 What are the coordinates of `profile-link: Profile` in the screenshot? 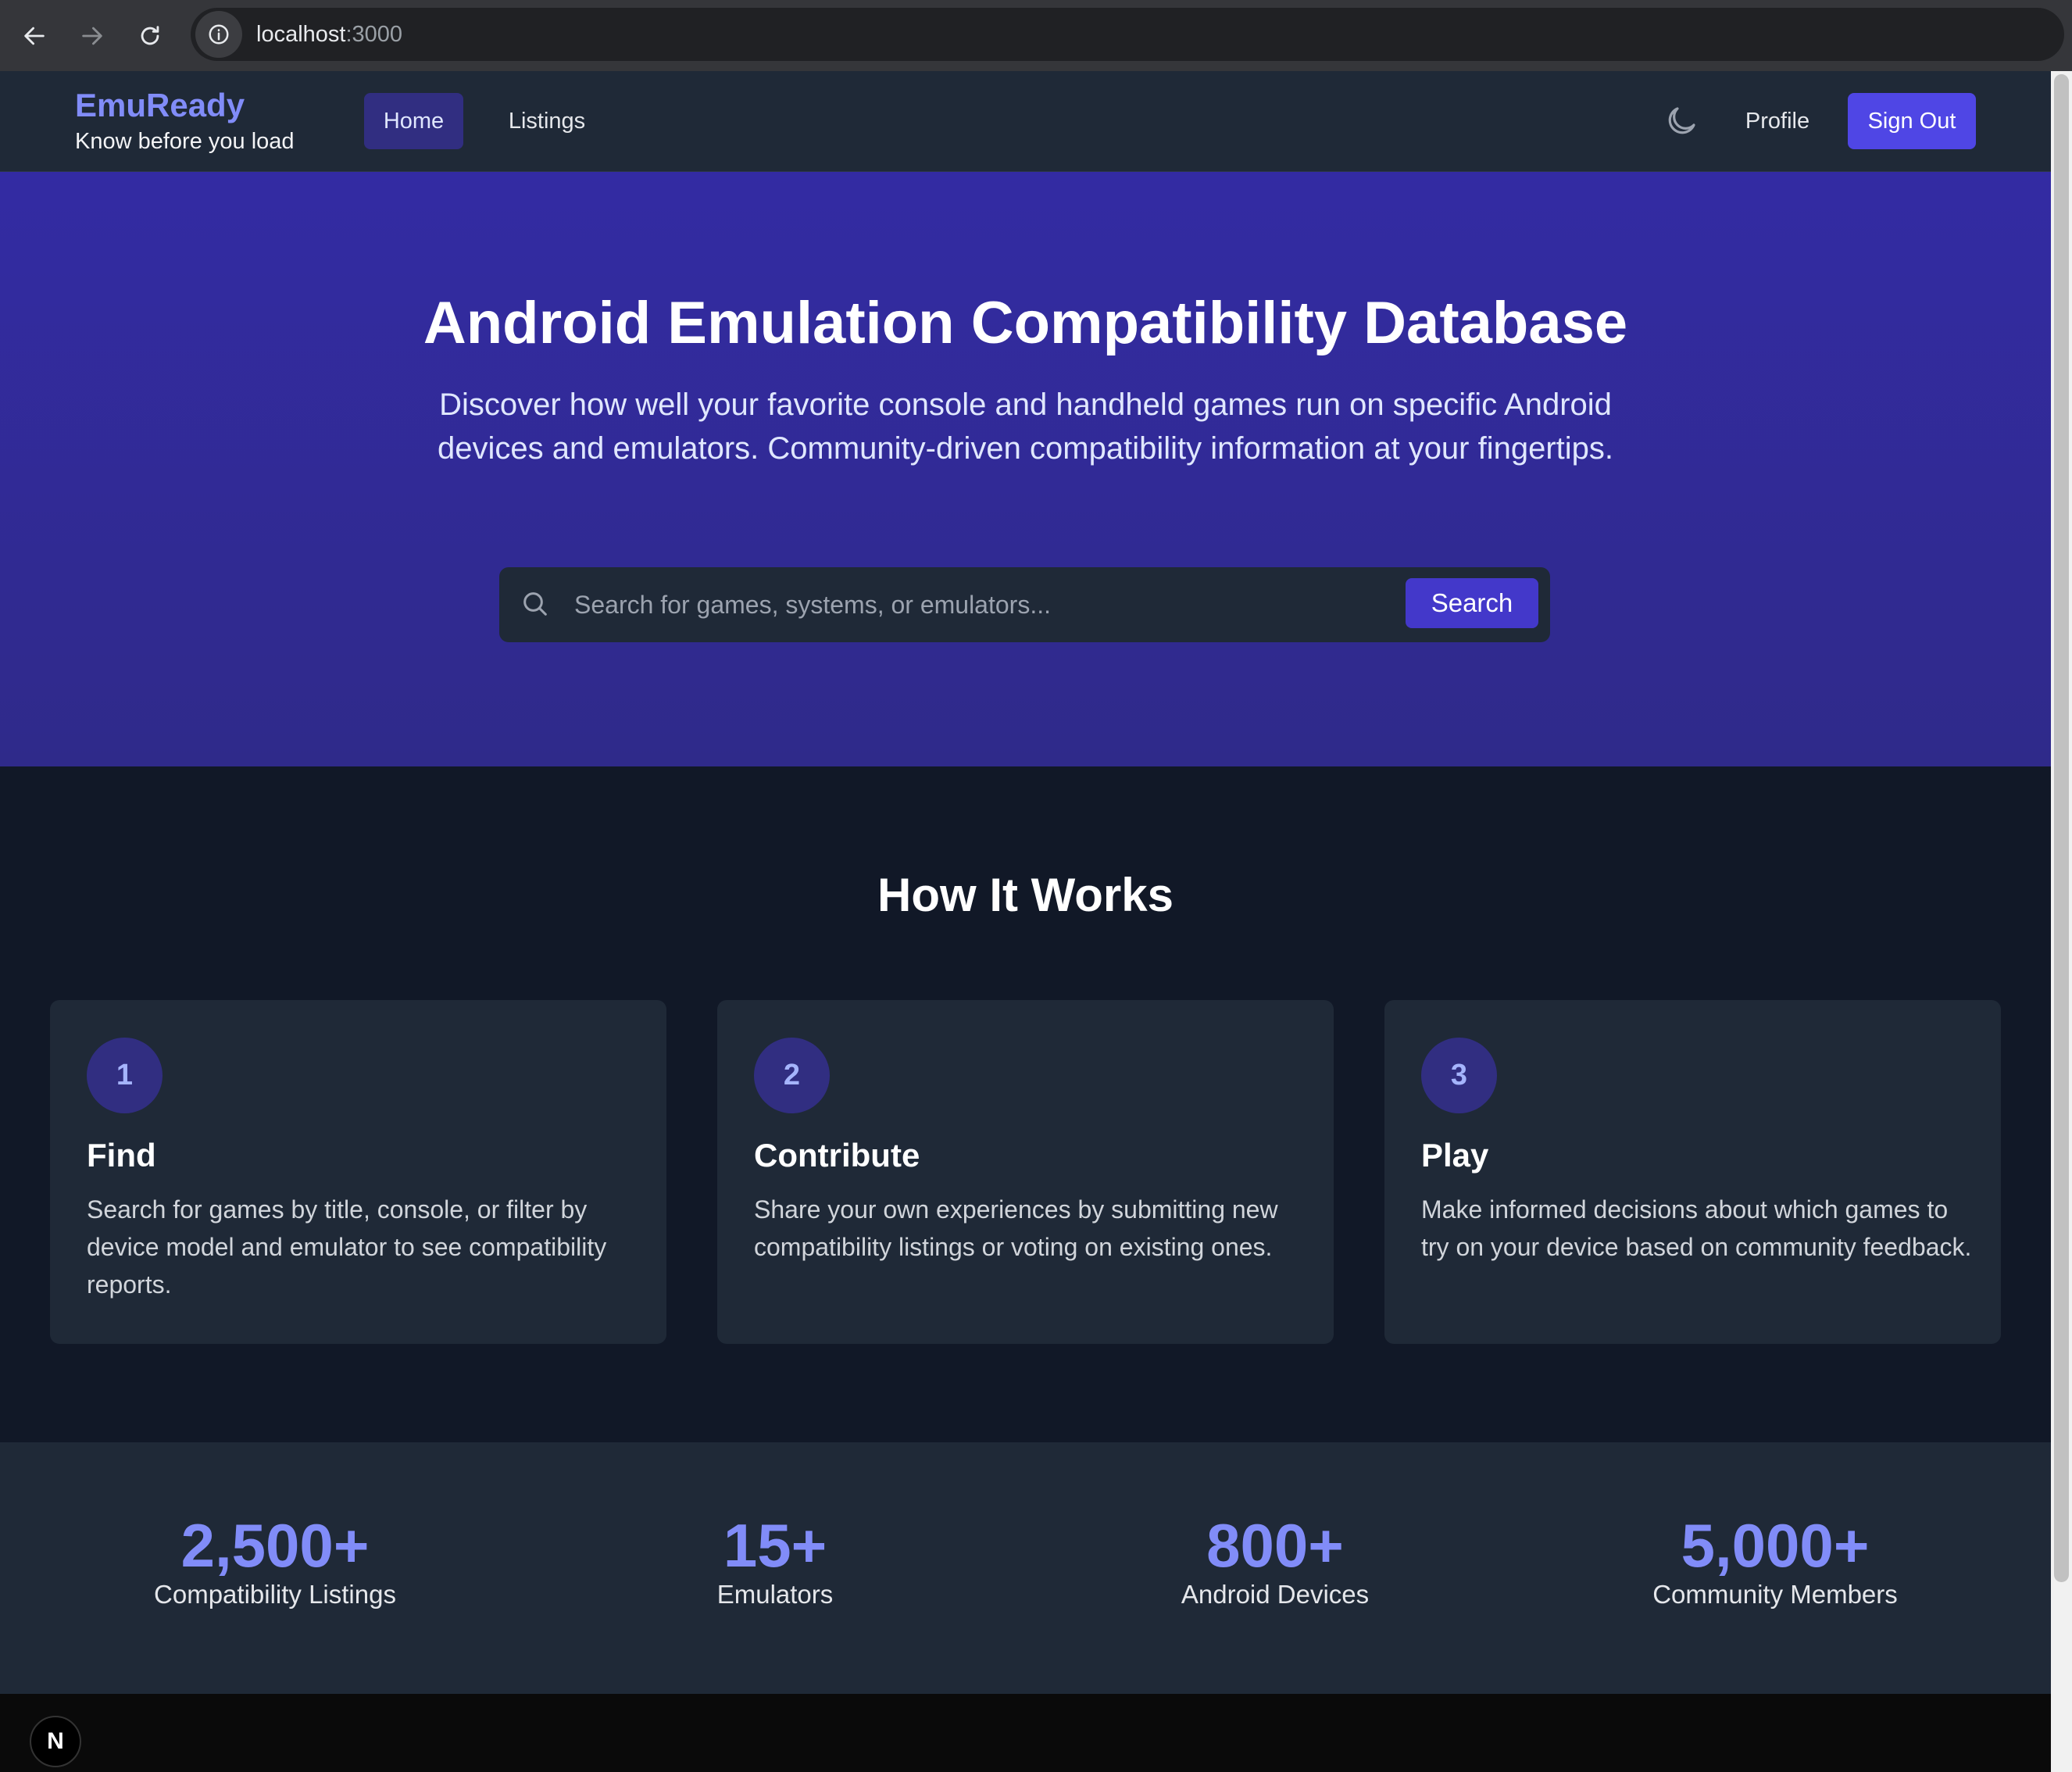 It's located at (1777, 121).